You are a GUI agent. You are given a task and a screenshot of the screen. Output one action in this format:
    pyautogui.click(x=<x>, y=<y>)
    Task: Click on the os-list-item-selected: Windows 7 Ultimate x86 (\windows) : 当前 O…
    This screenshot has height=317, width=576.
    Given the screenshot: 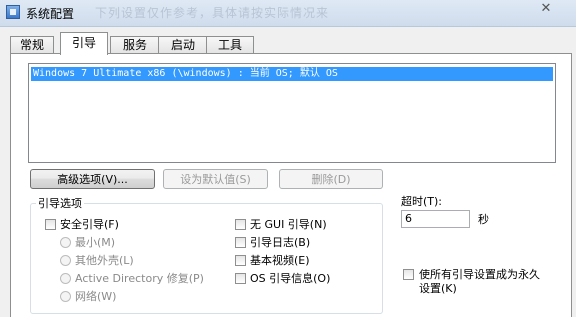 What is the action you would take?
    pyautogui.click(x=292, y=74)
    